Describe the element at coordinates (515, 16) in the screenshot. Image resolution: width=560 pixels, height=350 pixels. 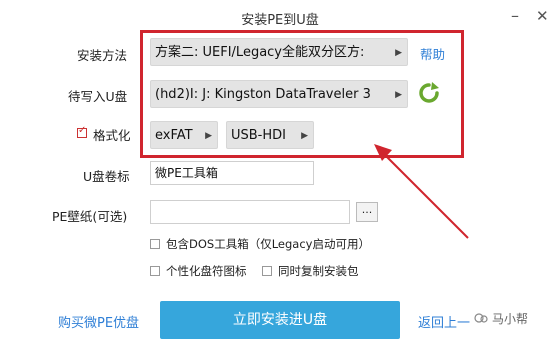
I see `minimize-button: –` at that location.